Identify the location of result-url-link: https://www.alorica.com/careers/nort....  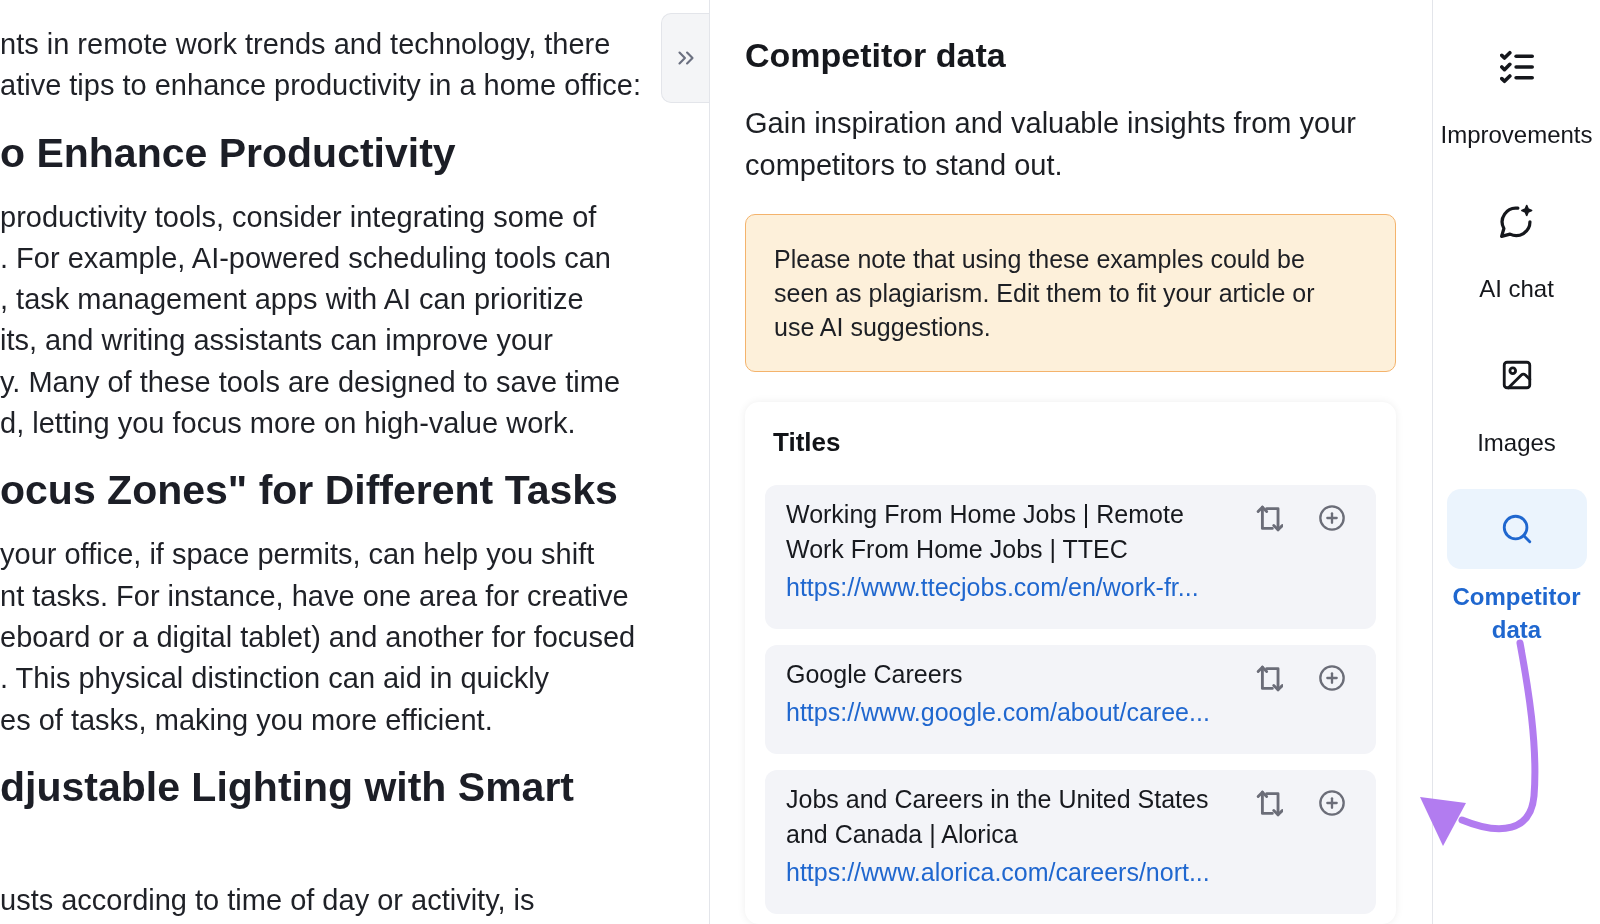
(998, 872).